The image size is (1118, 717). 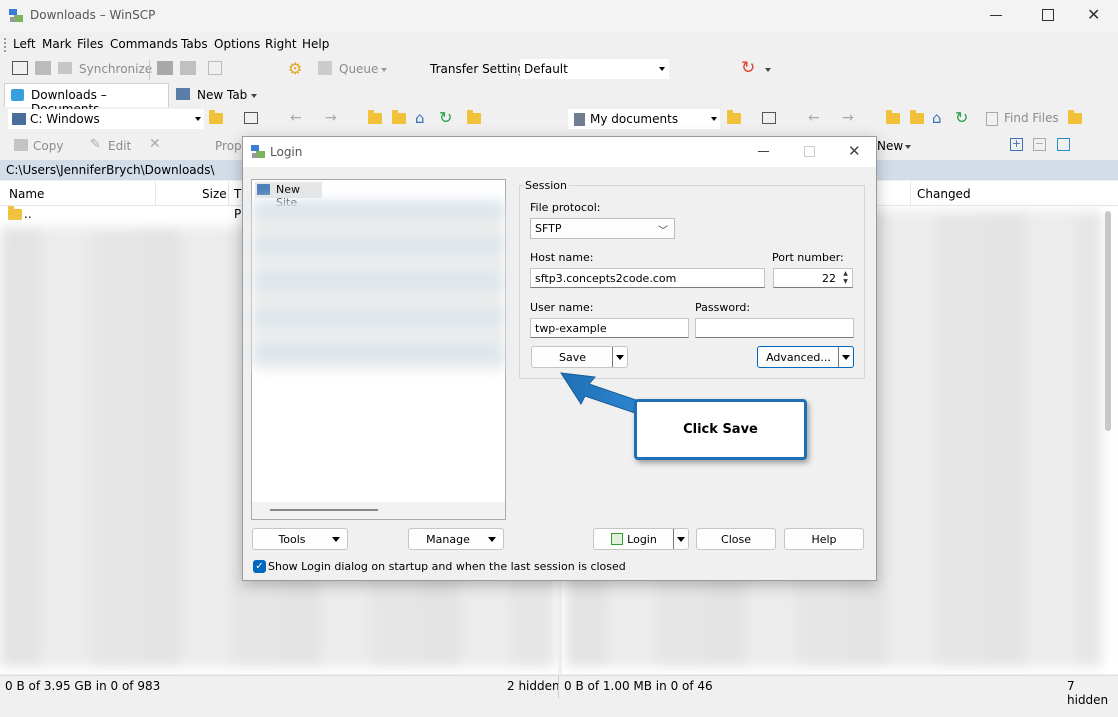 What do you see at coordinates (609, 328) in the screenshot?
I see `user-name-input: twp-example` at bounding box center [609, 328].